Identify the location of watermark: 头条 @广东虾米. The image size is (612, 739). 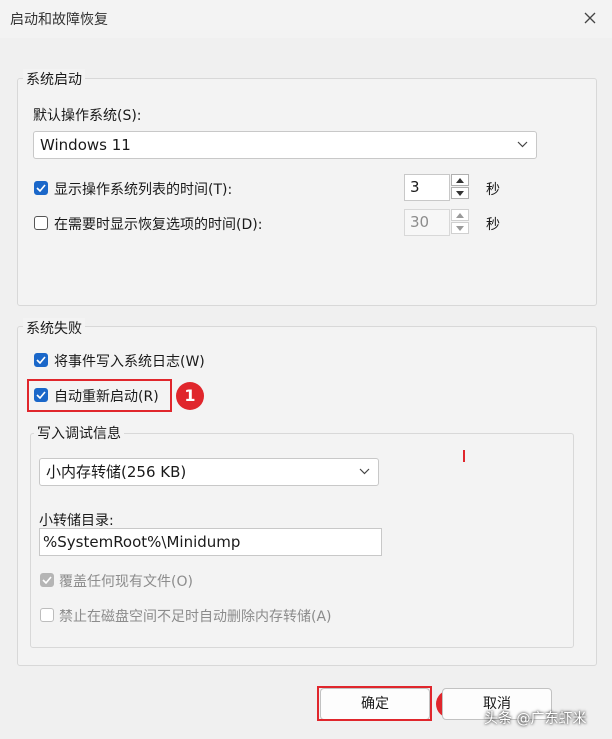
(535, 719).